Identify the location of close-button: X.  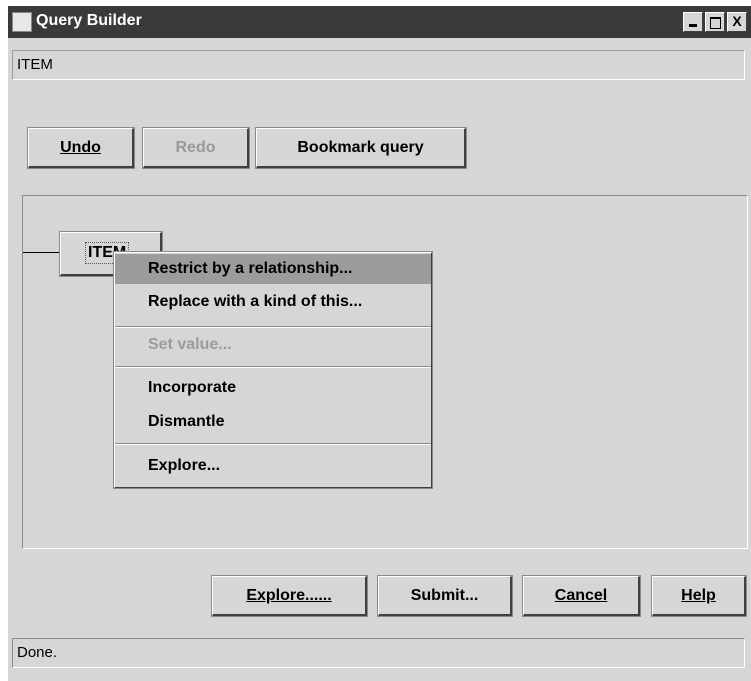
(737, 22).